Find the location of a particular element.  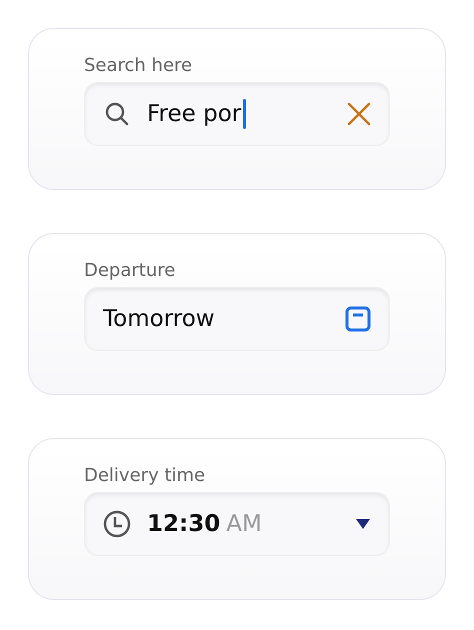

search-icon is located at coordinates (117, 114).